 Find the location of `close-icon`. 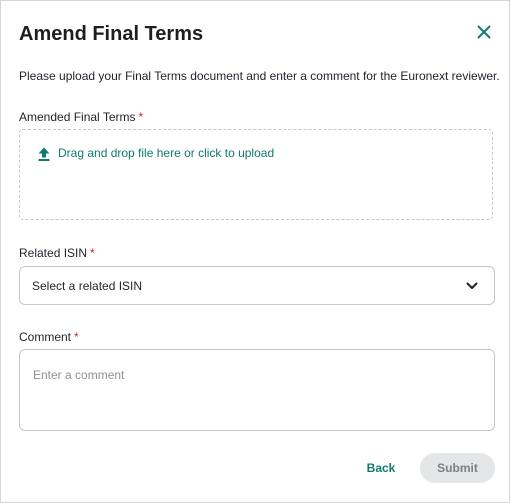

close-icon is located at coordinates (484, 32).